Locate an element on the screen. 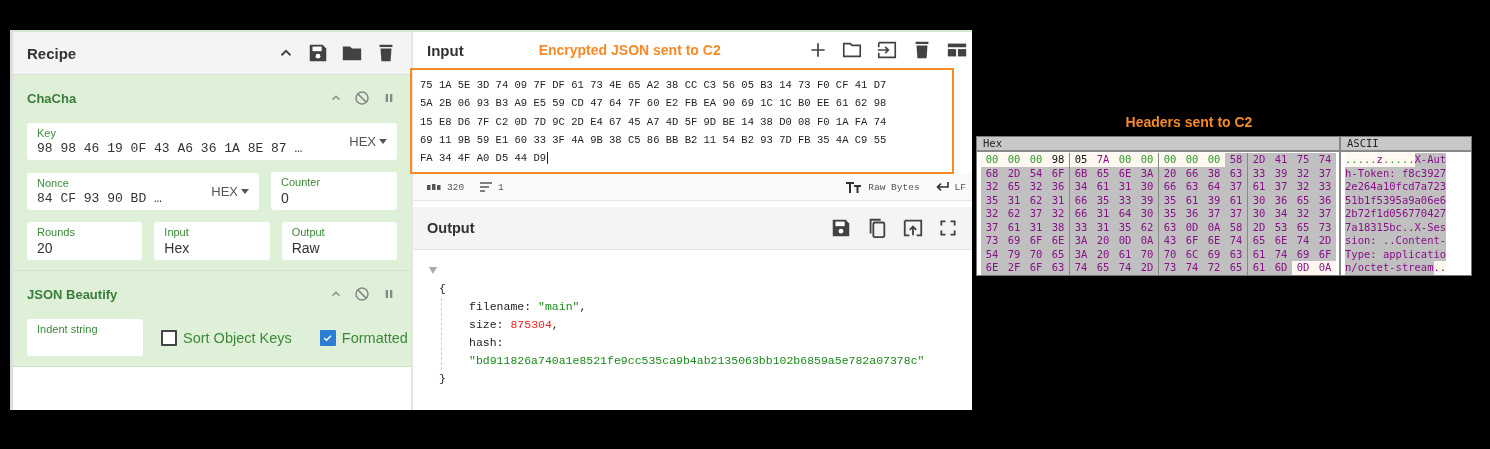 The image size is (1490, 449). input-field: Input Hex is located at coordinates (212, 241).